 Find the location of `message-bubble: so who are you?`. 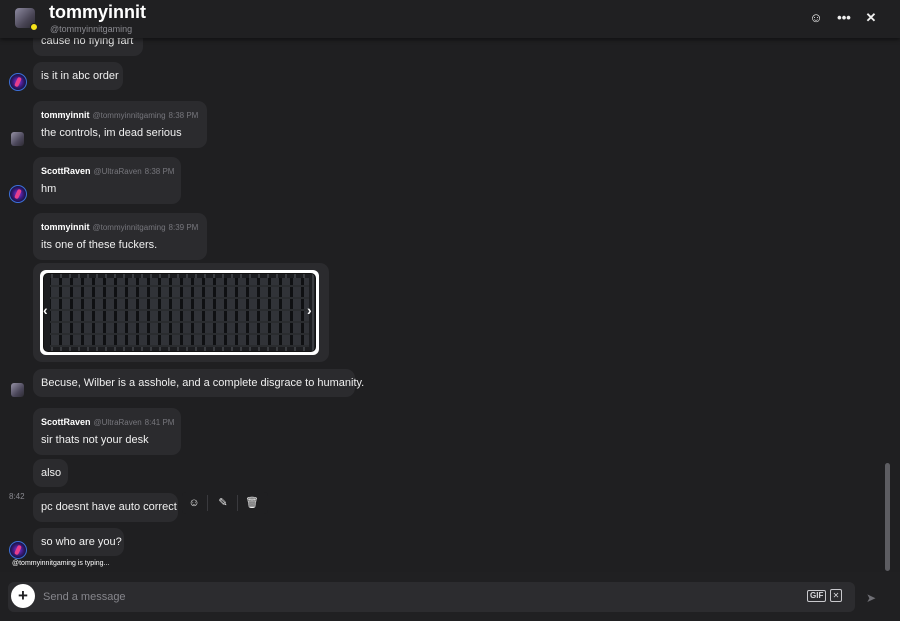

message-bubble: so who are you? is located at coordinates (78, 542).